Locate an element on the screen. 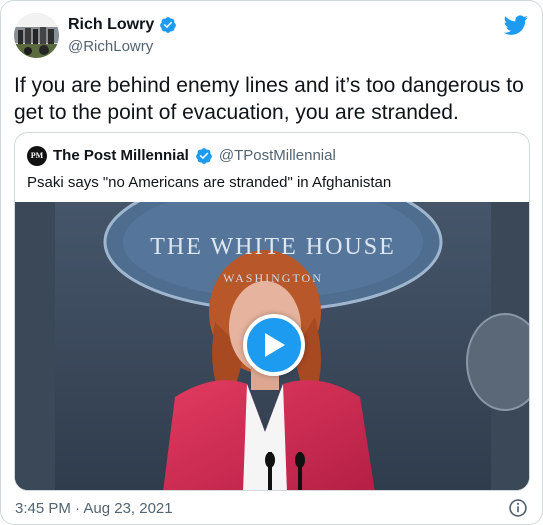 This screenshot has width=543, height=525. author-display-name: Rich Lowry is located at coordinates (122, 25).